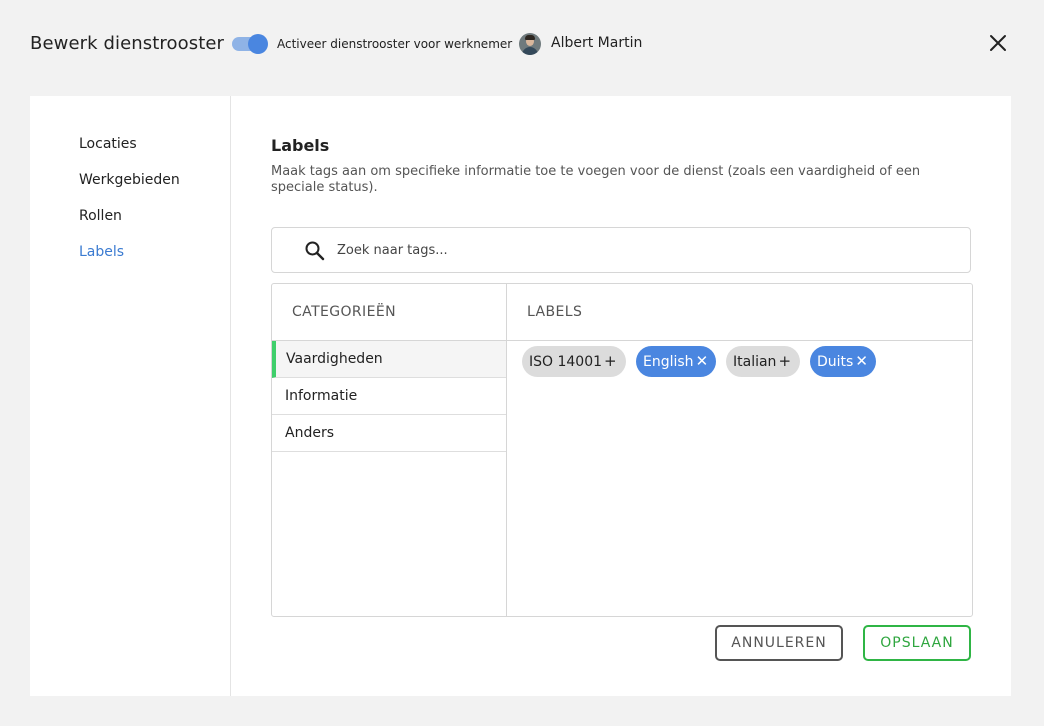 The width and height of the screenshot is (1044, 726). I want to click on labels-header-label: LABELS, so click(555, 312).